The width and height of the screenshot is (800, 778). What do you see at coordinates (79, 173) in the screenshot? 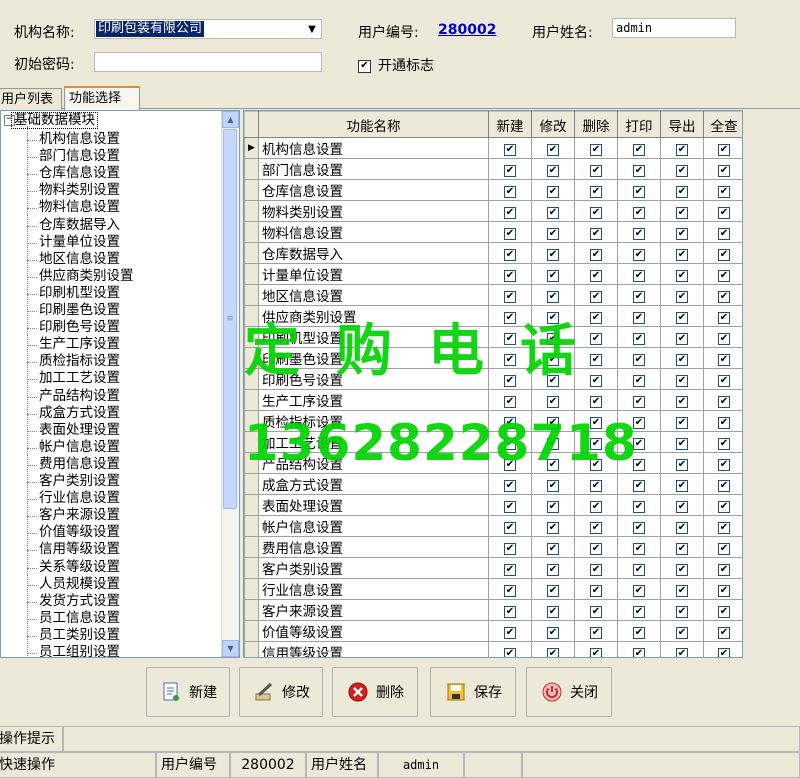
I see `tree-item: 仓库信息设置` at bounding box center [79, 173].